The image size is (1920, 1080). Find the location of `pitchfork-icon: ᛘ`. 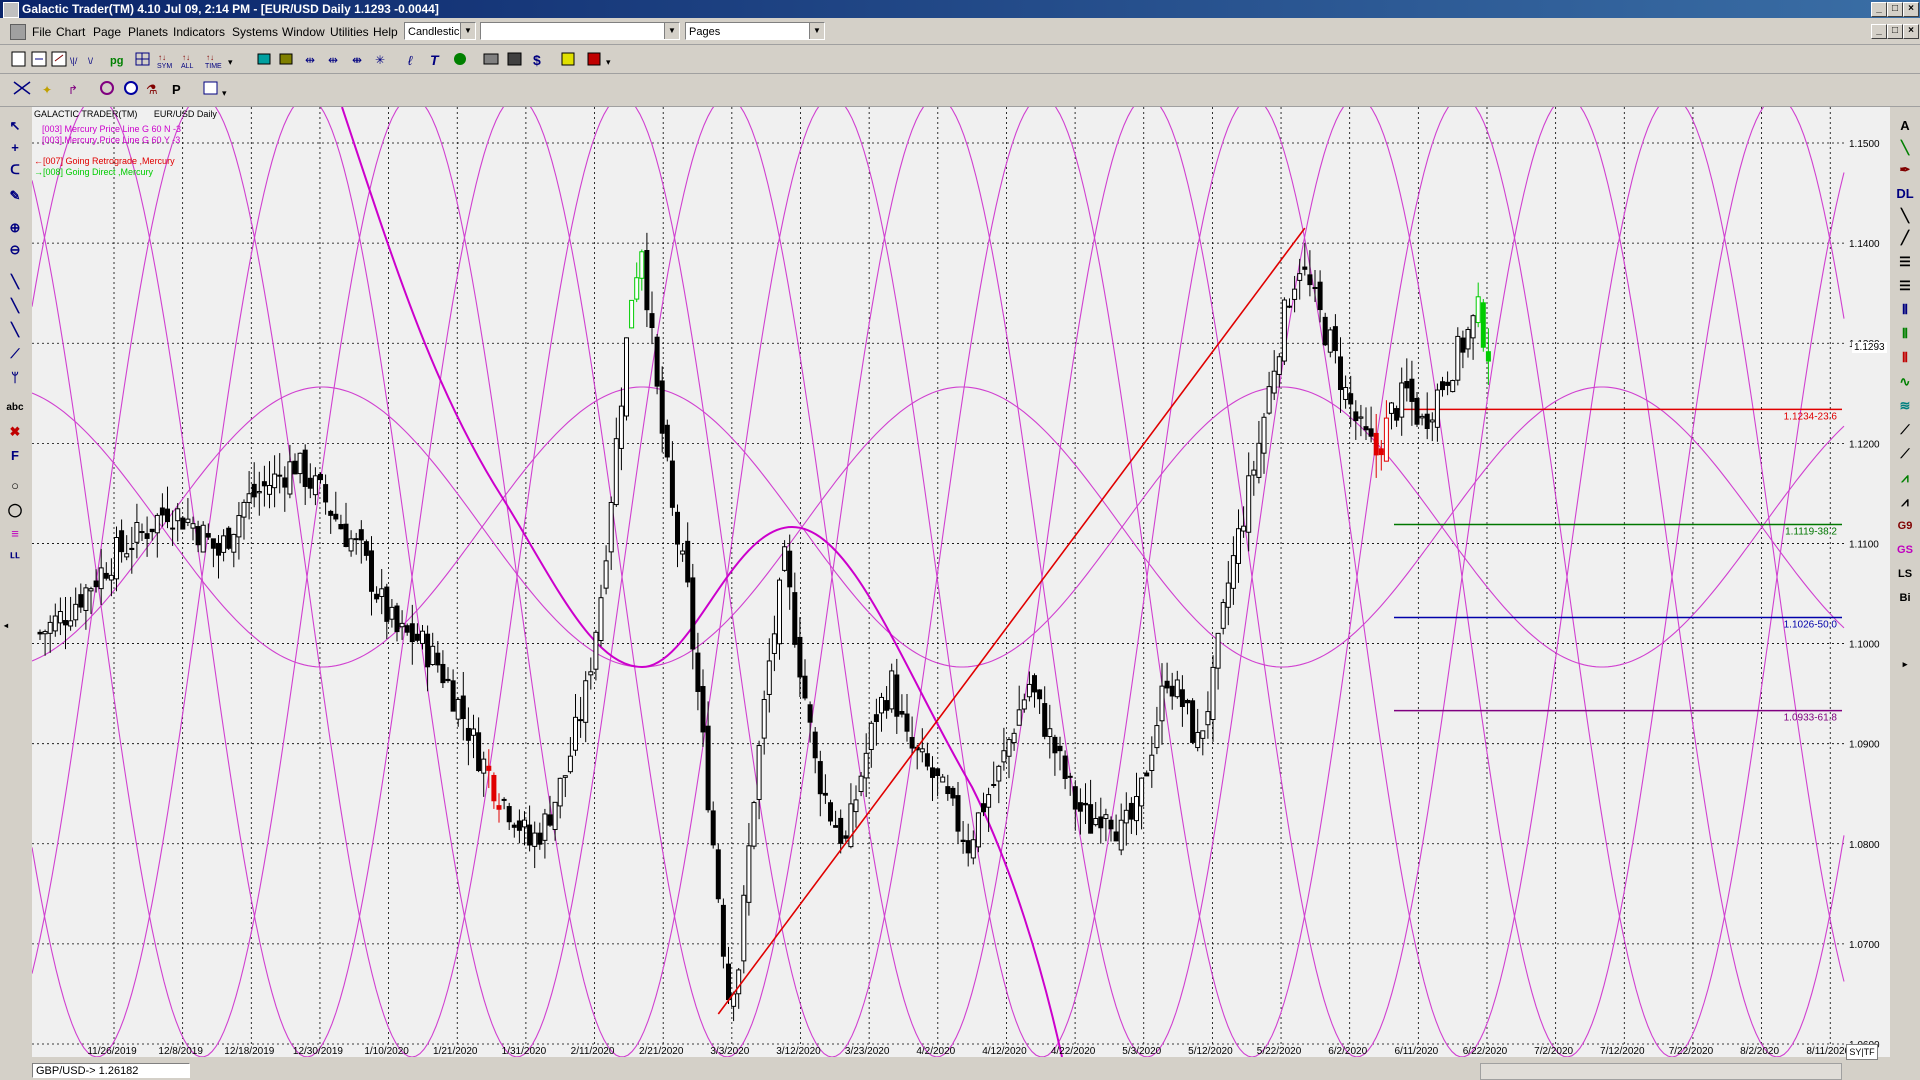

pitchfork-icon: ᛘ is located at coordinates (15, 378).